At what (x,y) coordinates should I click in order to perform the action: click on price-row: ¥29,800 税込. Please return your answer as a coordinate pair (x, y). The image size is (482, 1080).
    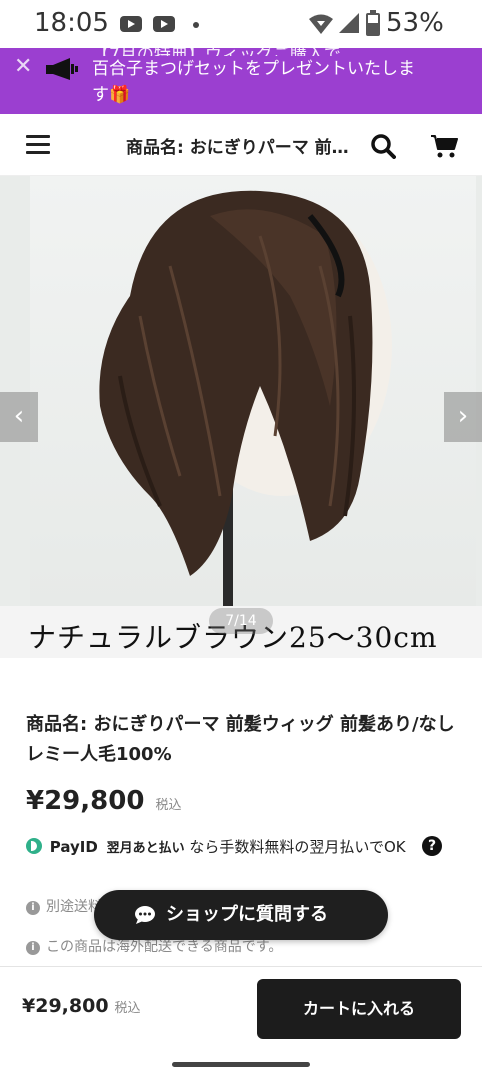
    Looking at the image, I should click on (104, 802).